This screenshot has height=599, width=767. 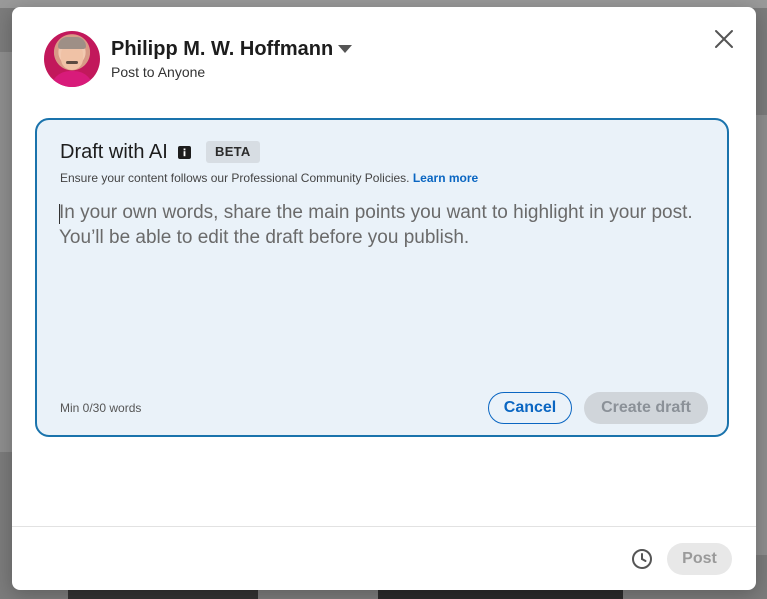 I want to click on background-right-column, so click(x=761, y=335).